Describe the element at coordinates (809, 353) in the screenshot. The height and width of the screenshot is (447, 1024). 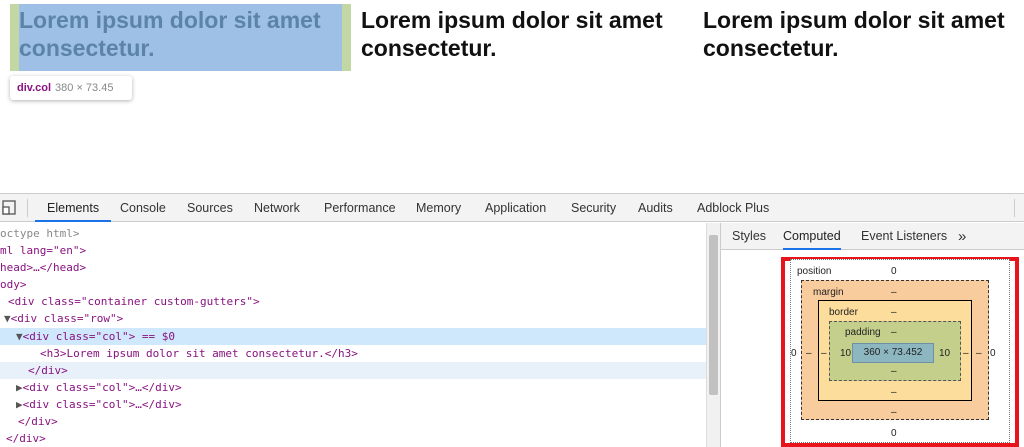
I see `margin-left-value: –` at that location.